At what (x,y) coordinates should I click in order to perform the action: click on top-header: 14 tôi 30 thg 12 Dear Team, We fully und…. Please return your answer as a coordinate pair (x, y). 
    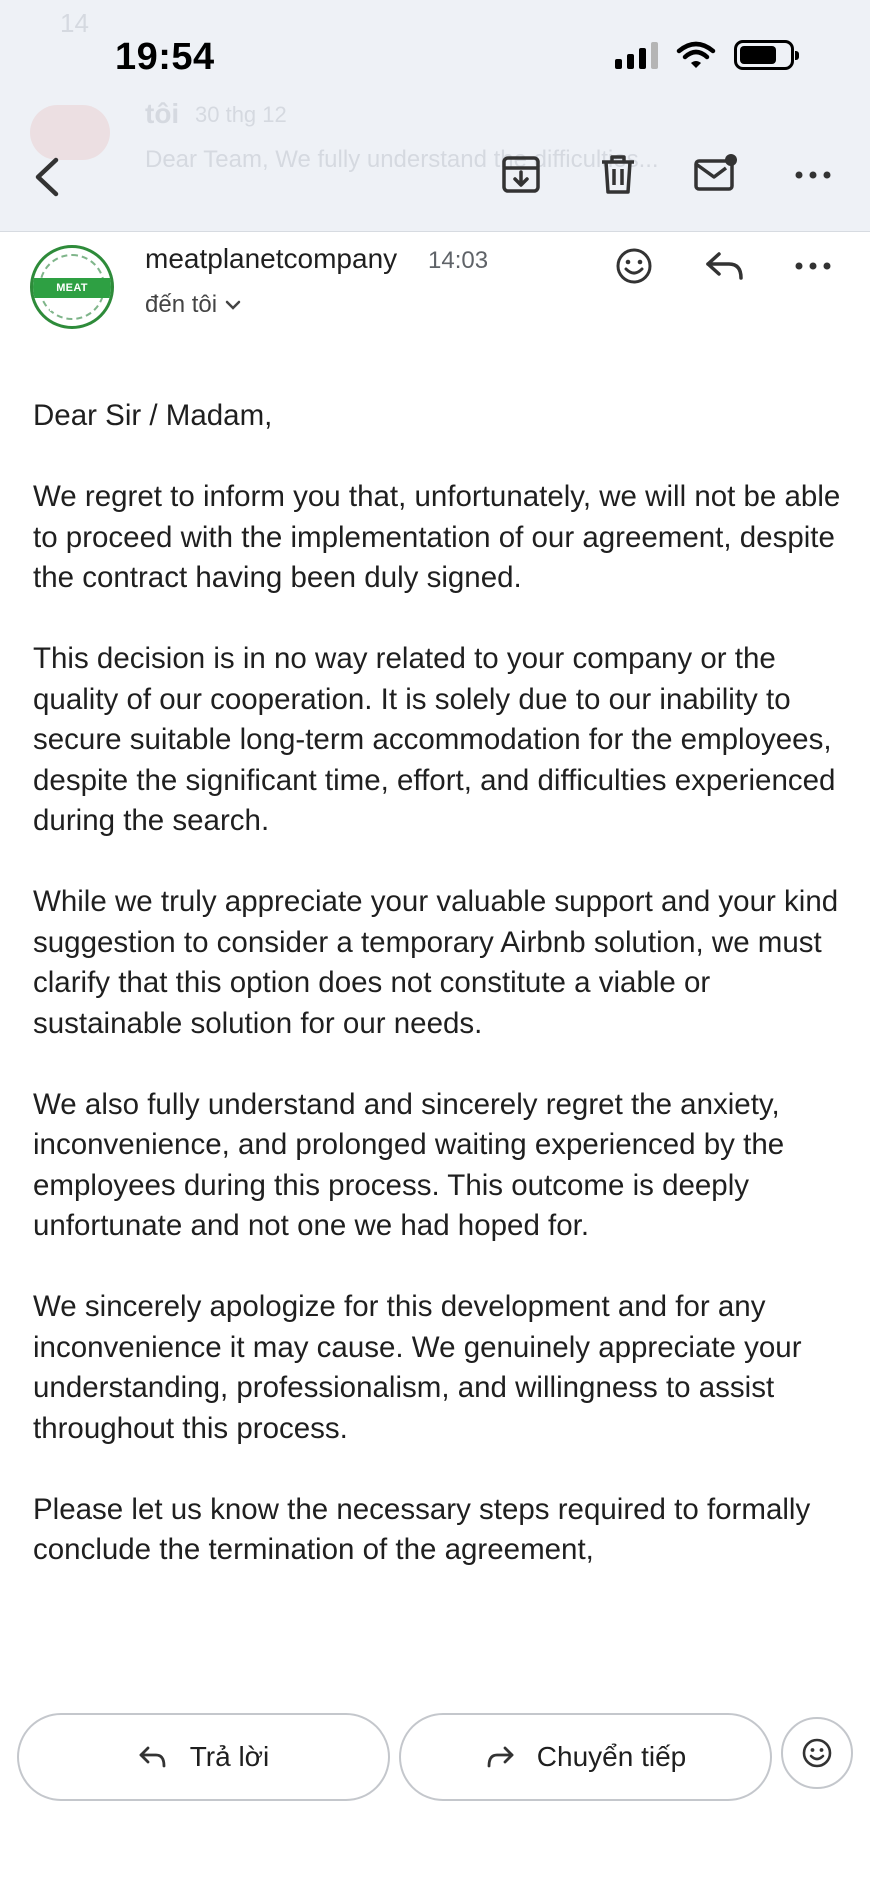
    Looking at the image, I should click on (435, 116).